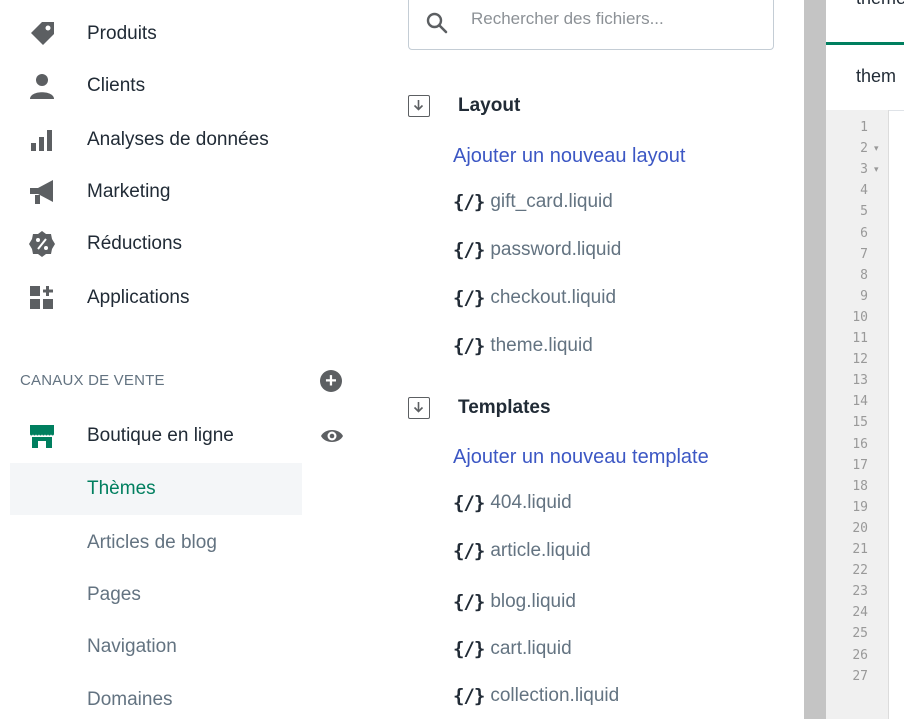  What do you see at coordinates (114, 594) in the screenshot?
I see `sidebar-subitem-label: Pages` at bounding box center [114, 594].